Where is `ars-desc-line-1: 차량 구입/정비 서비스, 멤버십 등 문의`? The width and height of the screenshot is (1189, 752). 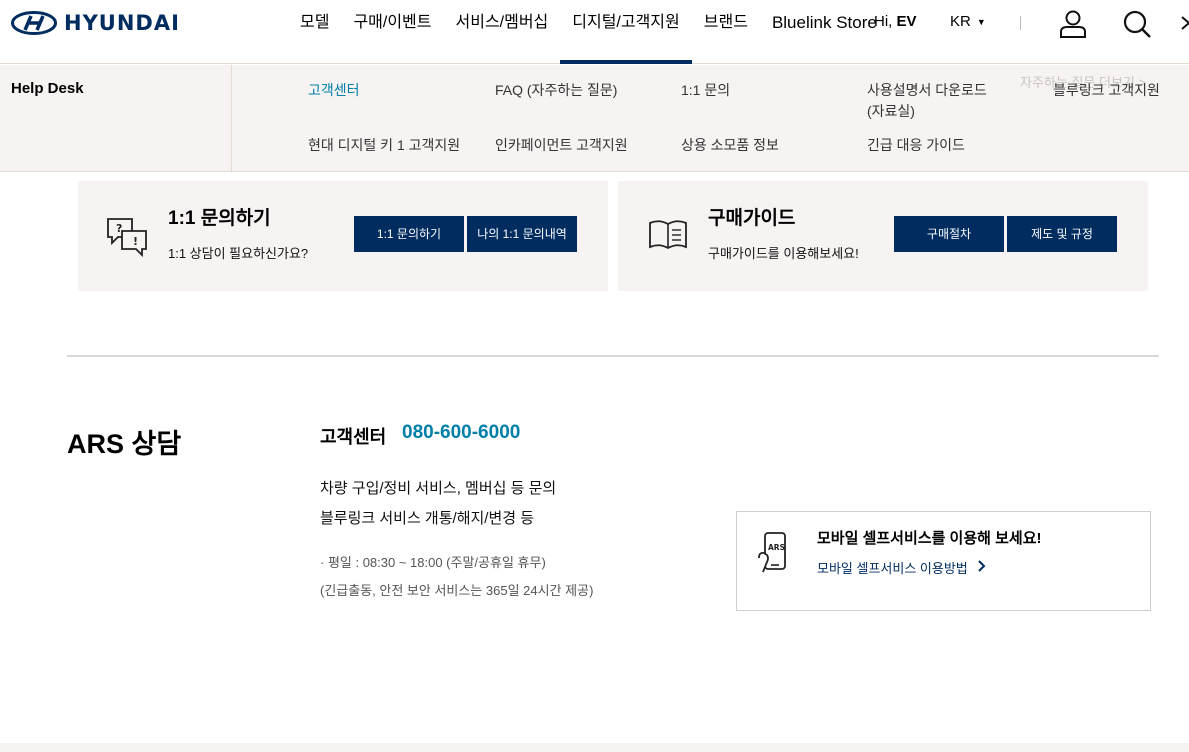
ars-desc-line-1: 차량 구입/정비 서비스, 멤버십 등 문의 is located at coordinates (438, 488).